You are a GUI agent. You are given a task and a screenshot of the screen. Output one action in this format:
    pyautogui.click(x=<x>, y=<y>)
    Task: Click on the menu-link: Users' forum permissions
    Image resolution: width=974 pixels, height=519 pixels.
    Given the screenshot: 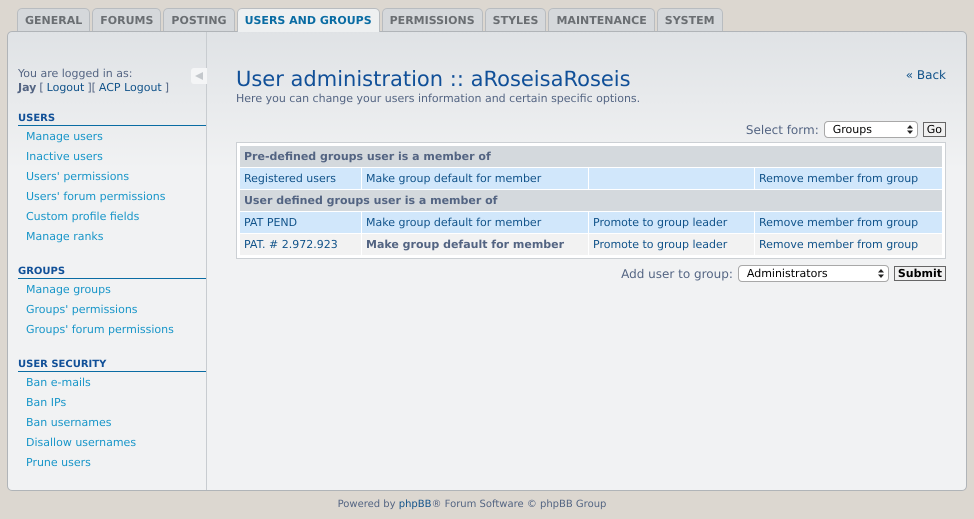 What is the action you would take?
    pyautogui.click(x=96, y=196)
    